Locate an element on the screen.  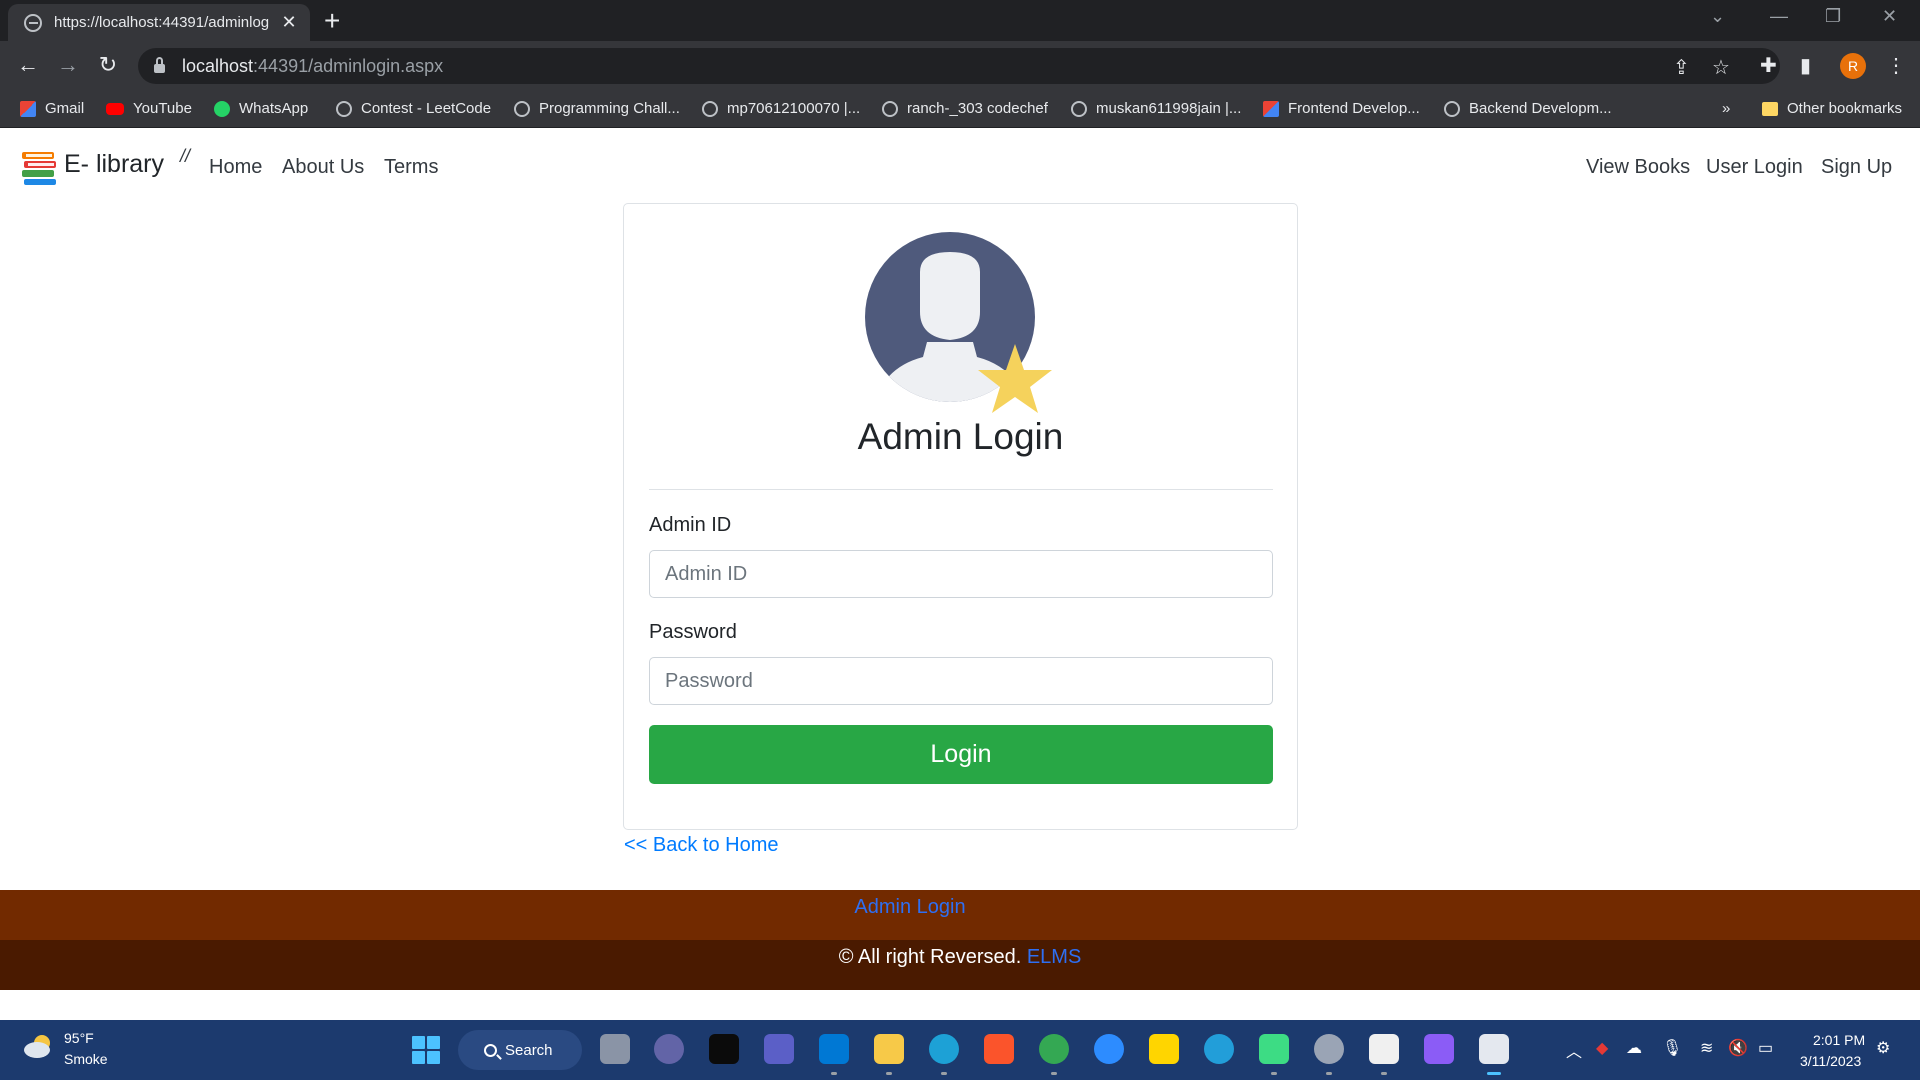
brave-icon is located at coordinates (999, 1049).